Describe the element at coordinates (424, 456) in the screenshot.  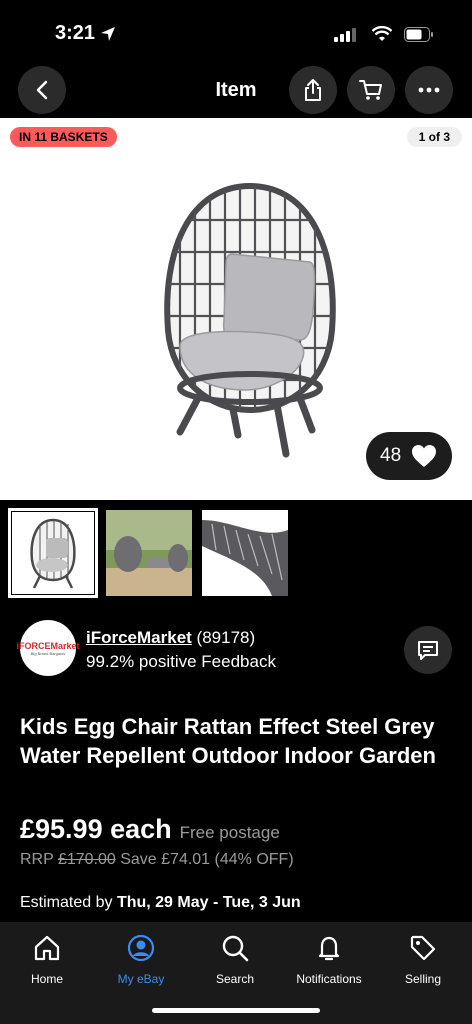
I see `heart-icon` at that location.